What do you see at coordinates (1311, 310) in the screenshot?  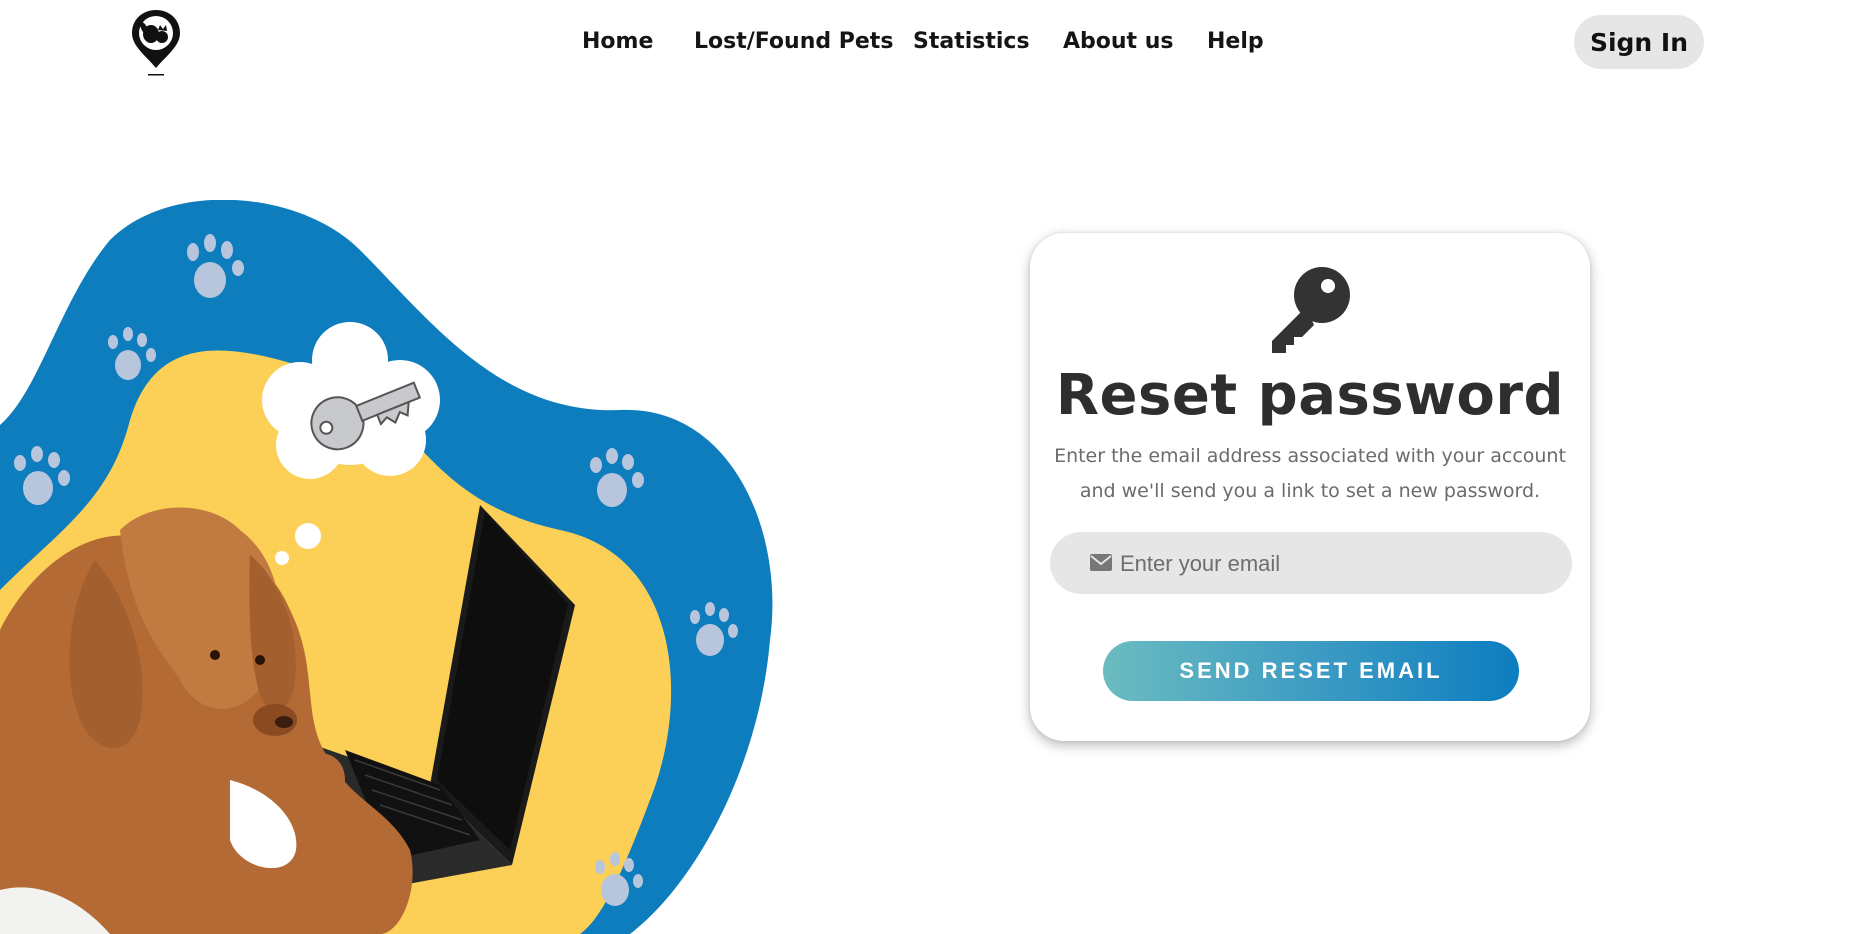 I see `key-icon` at bounding box center [1311, 310].